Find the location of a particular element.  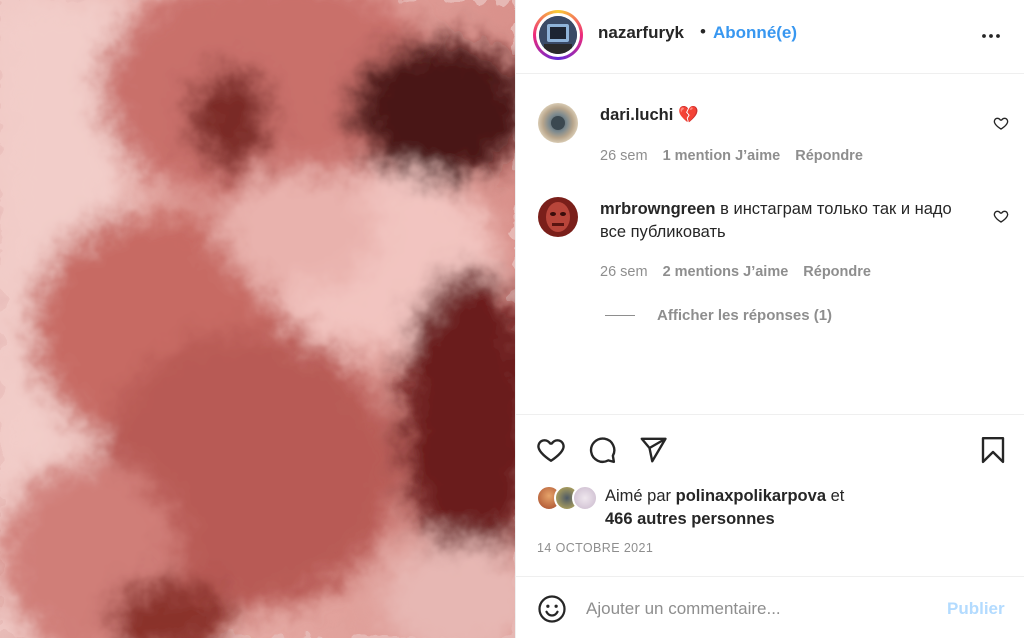

author-avatar-image is located at coordinates (558, 35).